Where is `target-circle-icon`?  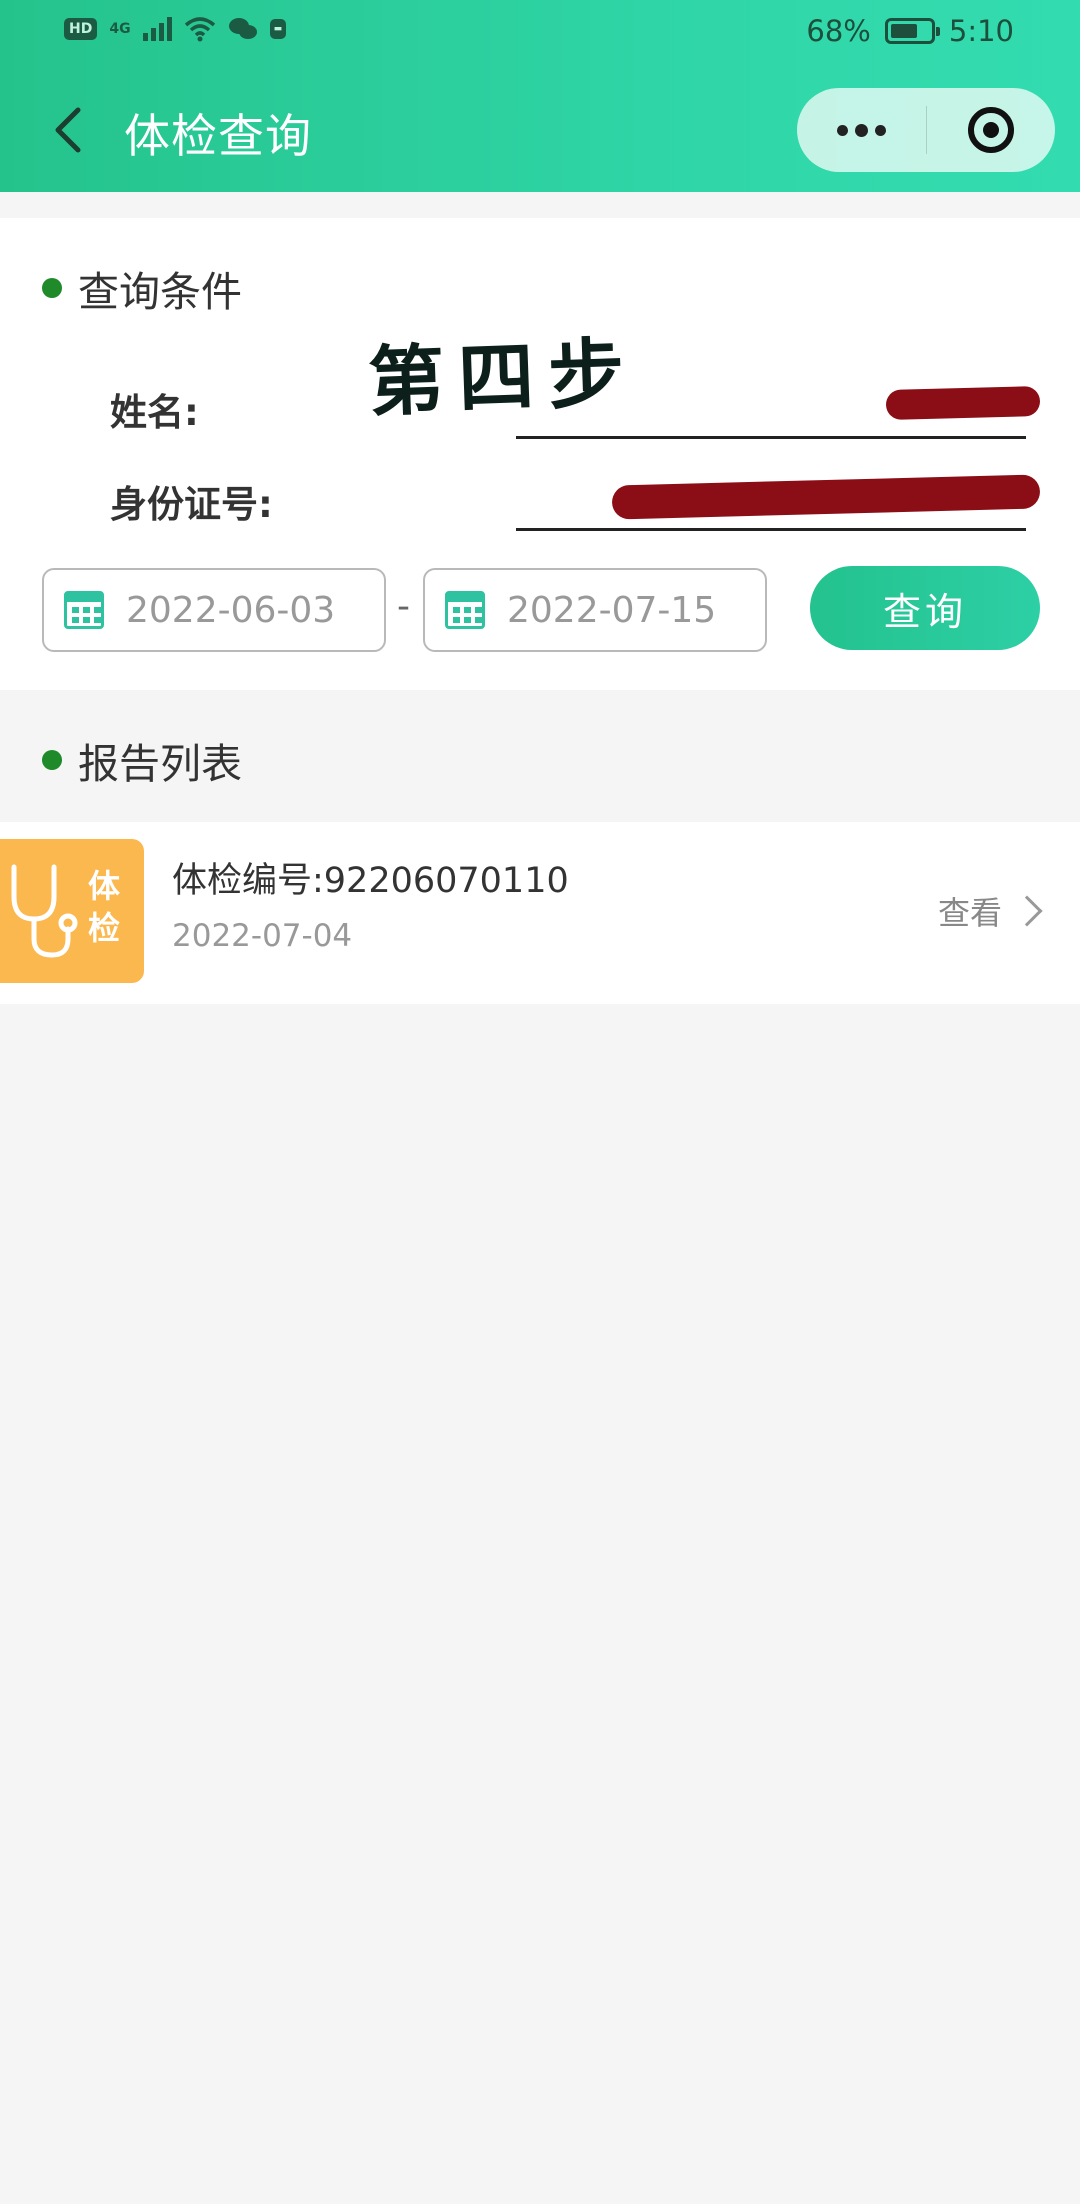 target-circle-icon is located at coordinates (990, 130).